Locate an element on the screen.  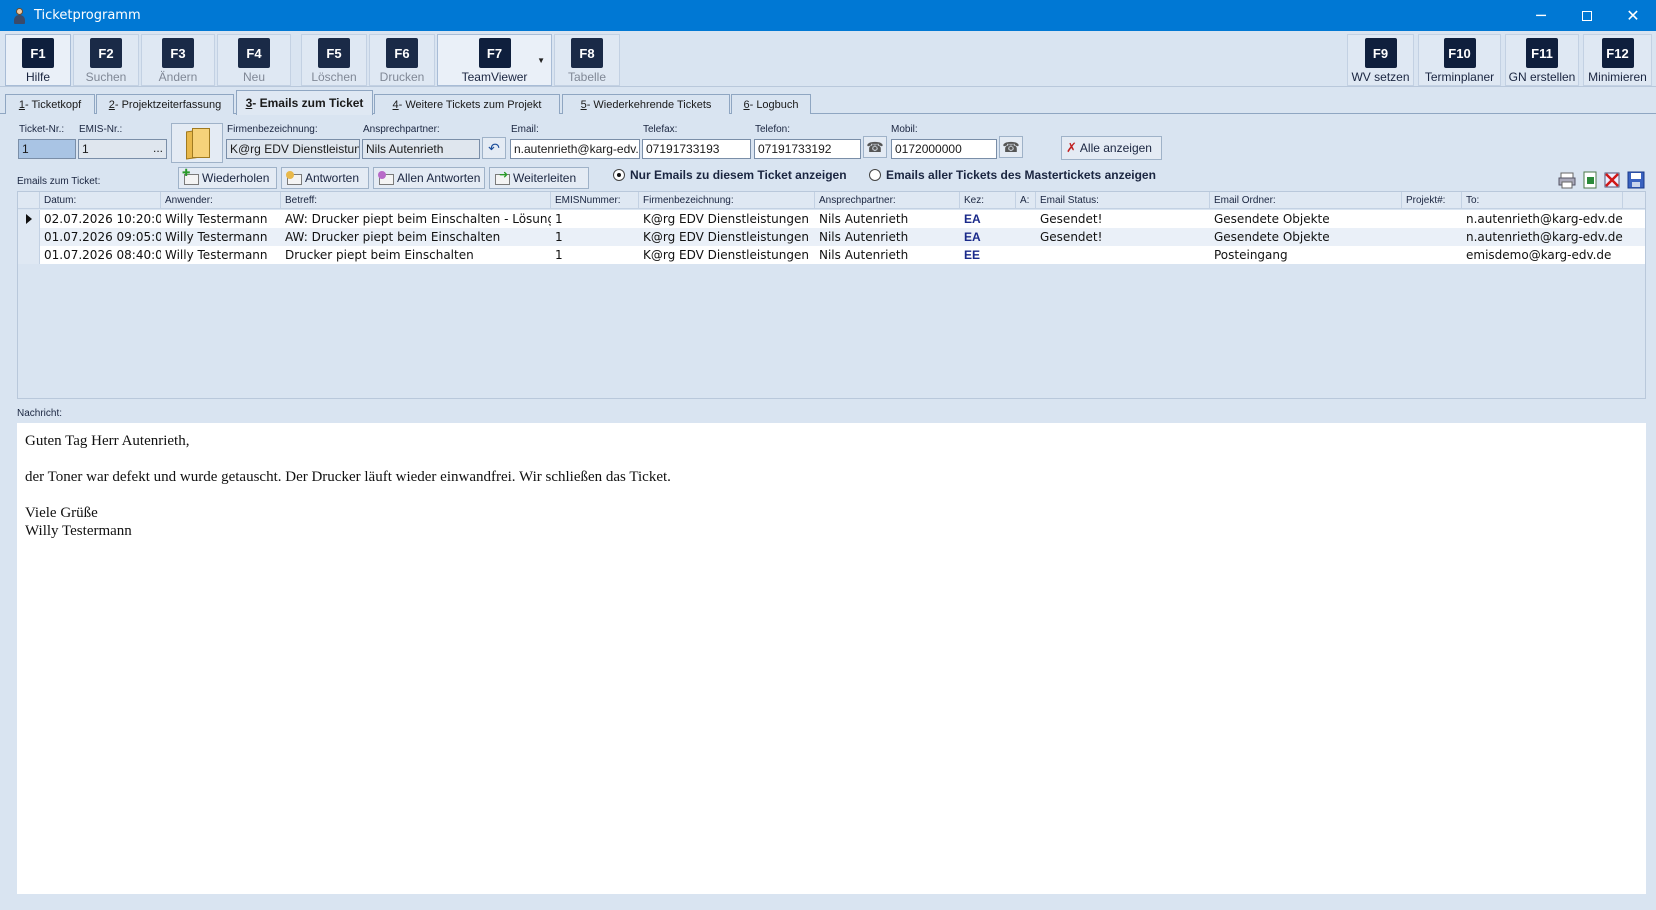
tab-logbuch: 6 - Logbuch is located at coordinates (771, 104).